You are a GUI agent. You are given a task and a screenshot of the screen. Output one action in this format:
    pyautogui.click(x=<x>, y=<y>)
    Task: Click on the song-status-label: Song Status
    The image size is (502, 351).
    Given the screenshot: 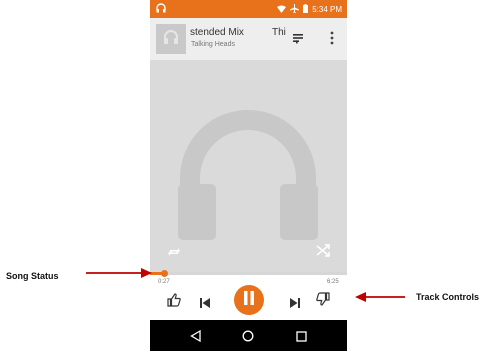 What is the action you would take?
    pyautogui.click(x=32, y=276)
    